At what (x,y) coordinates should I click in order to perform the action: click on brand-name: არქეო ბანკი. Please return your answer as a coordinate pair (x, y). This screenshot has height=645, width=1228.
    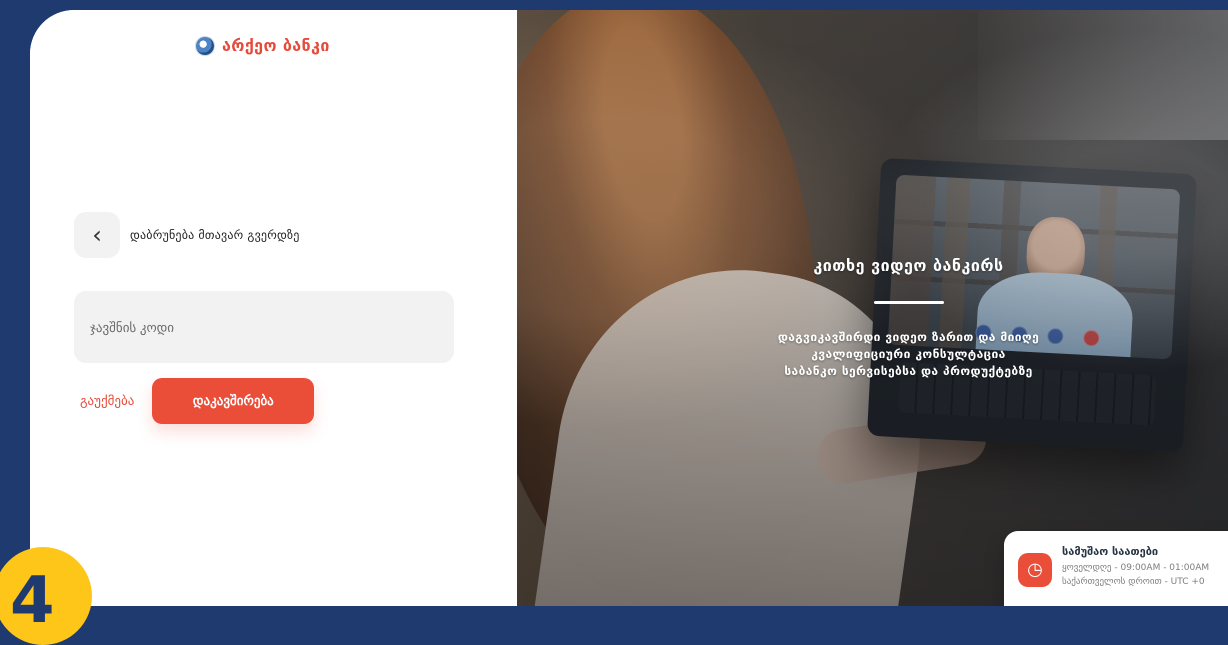
    Looking at the image, I should click on (276, 45).